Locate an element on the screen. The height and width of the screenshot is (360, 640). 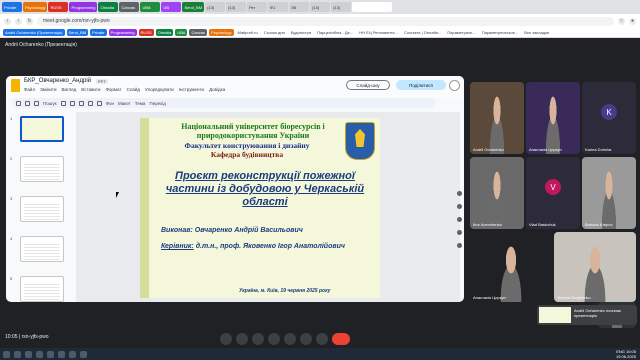
bookmark-item: Private is located at coordinates (98, 32).